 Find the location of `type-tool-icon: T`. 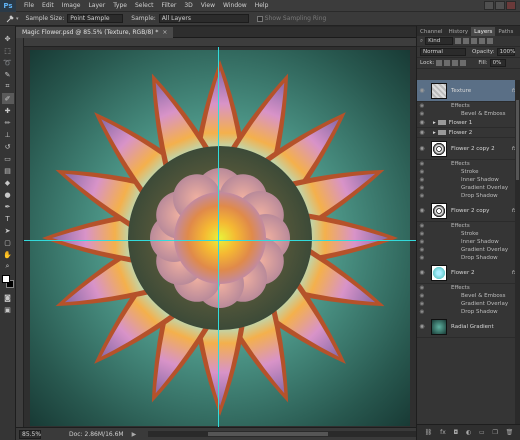

type-tool-icon: T is located at coordinates (8, 218).